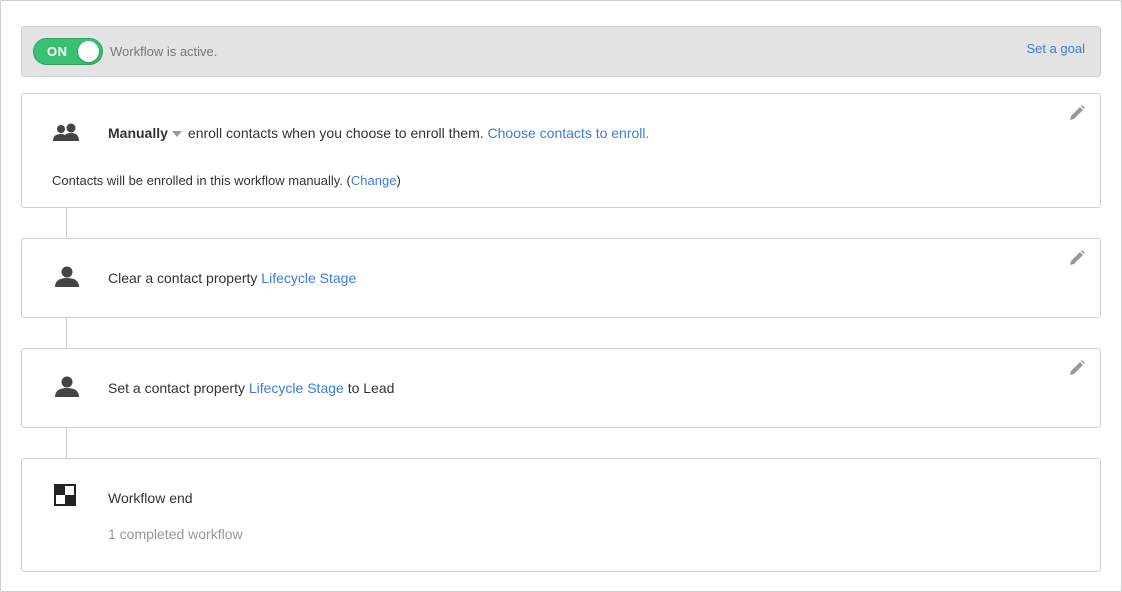 Image resolution: width=1122 pixels, height=592 pixels. Describe the element at coordinates (178, 388) in the screenshot. I see `step-action-text: Set a contact property` at that location.